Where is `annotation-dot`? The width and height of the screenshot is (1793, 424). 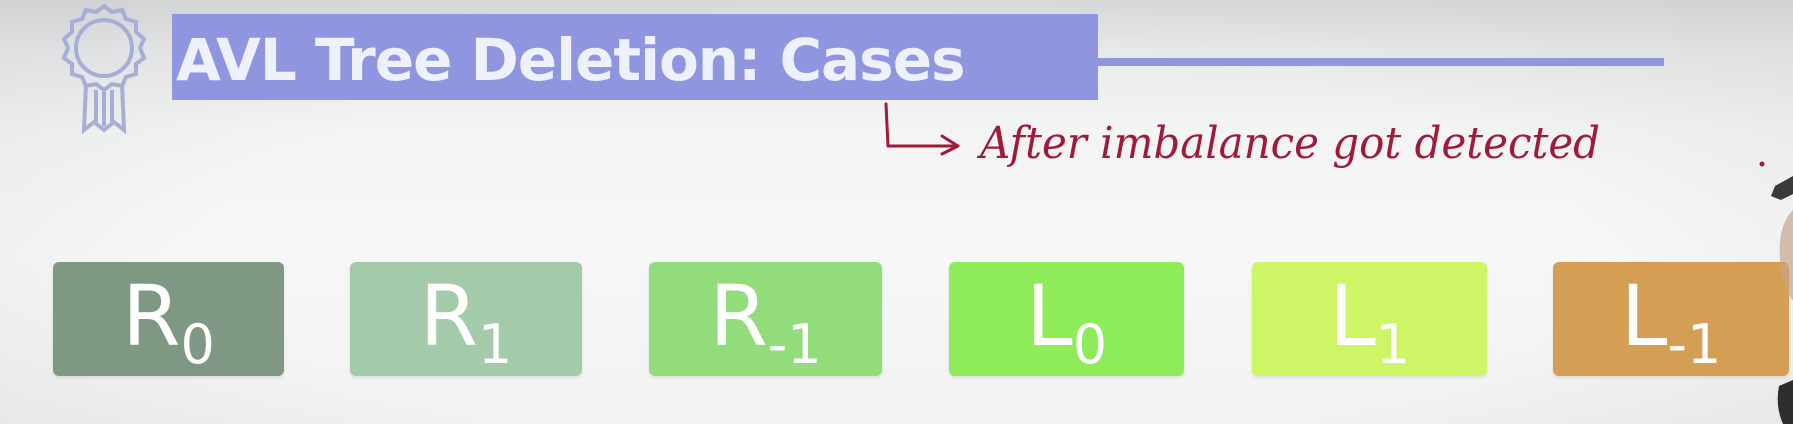
annotation-dot is located at coordinates (1762, 164).